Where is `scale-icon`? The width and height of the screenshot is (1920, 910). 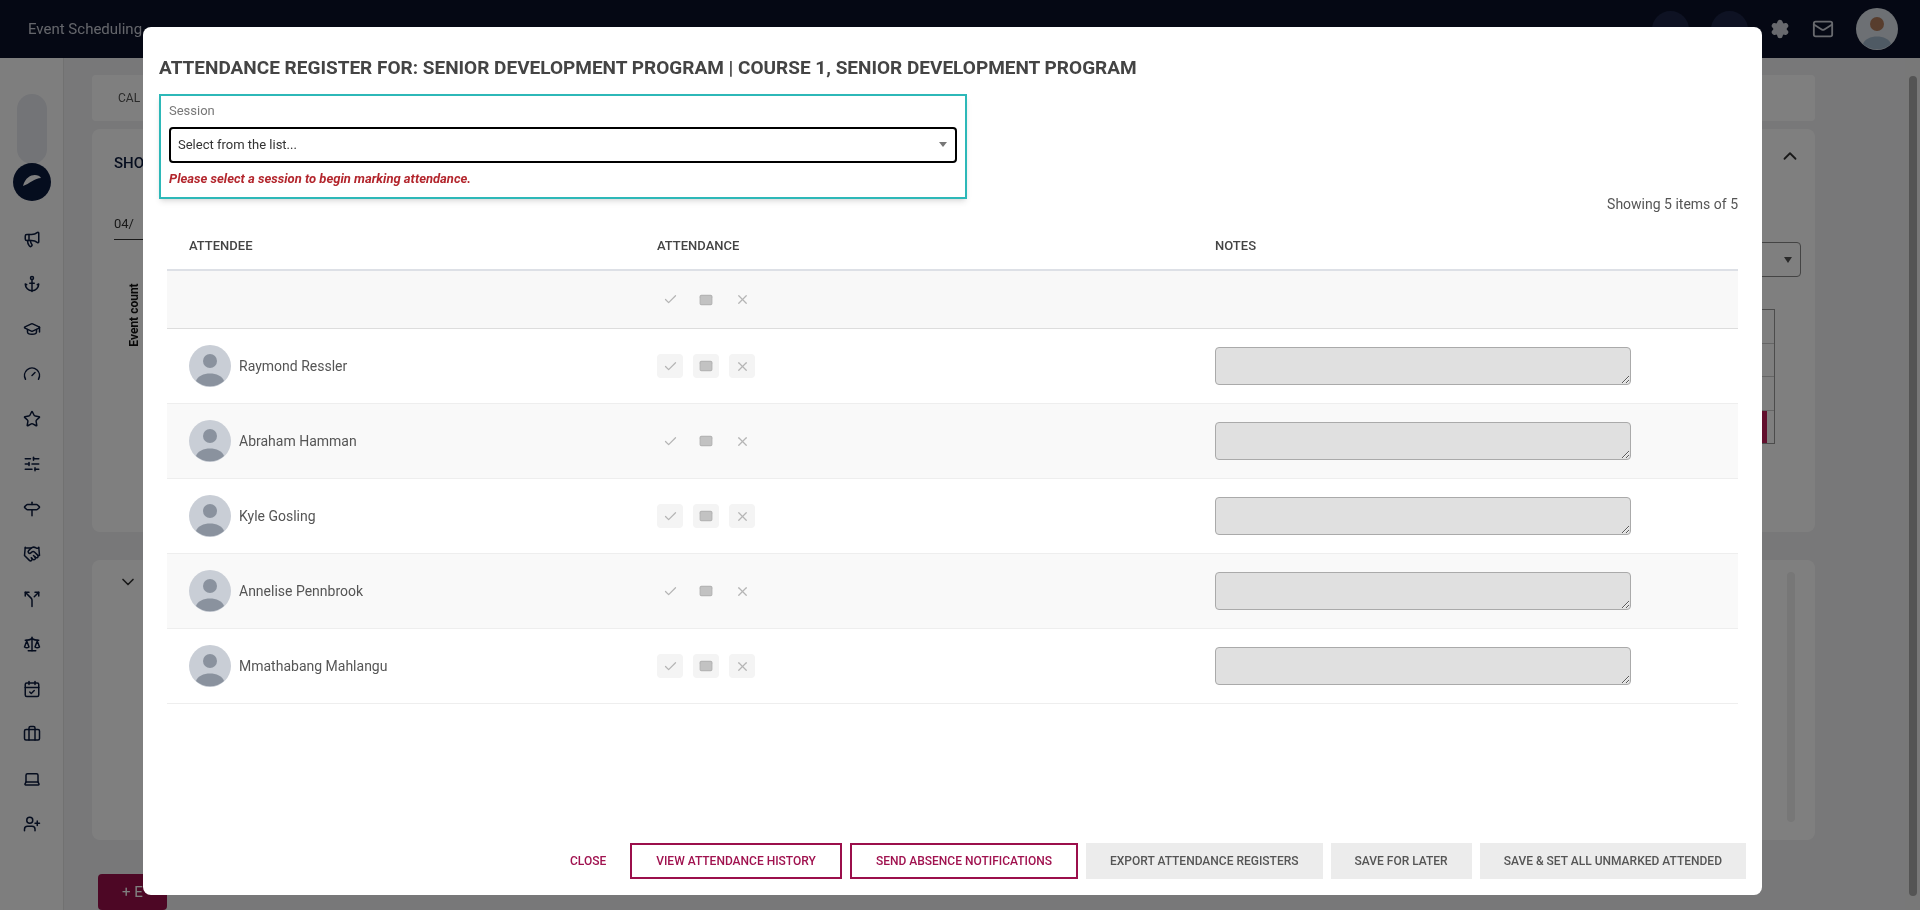
scale-icon is located at coordinates (31, 644).